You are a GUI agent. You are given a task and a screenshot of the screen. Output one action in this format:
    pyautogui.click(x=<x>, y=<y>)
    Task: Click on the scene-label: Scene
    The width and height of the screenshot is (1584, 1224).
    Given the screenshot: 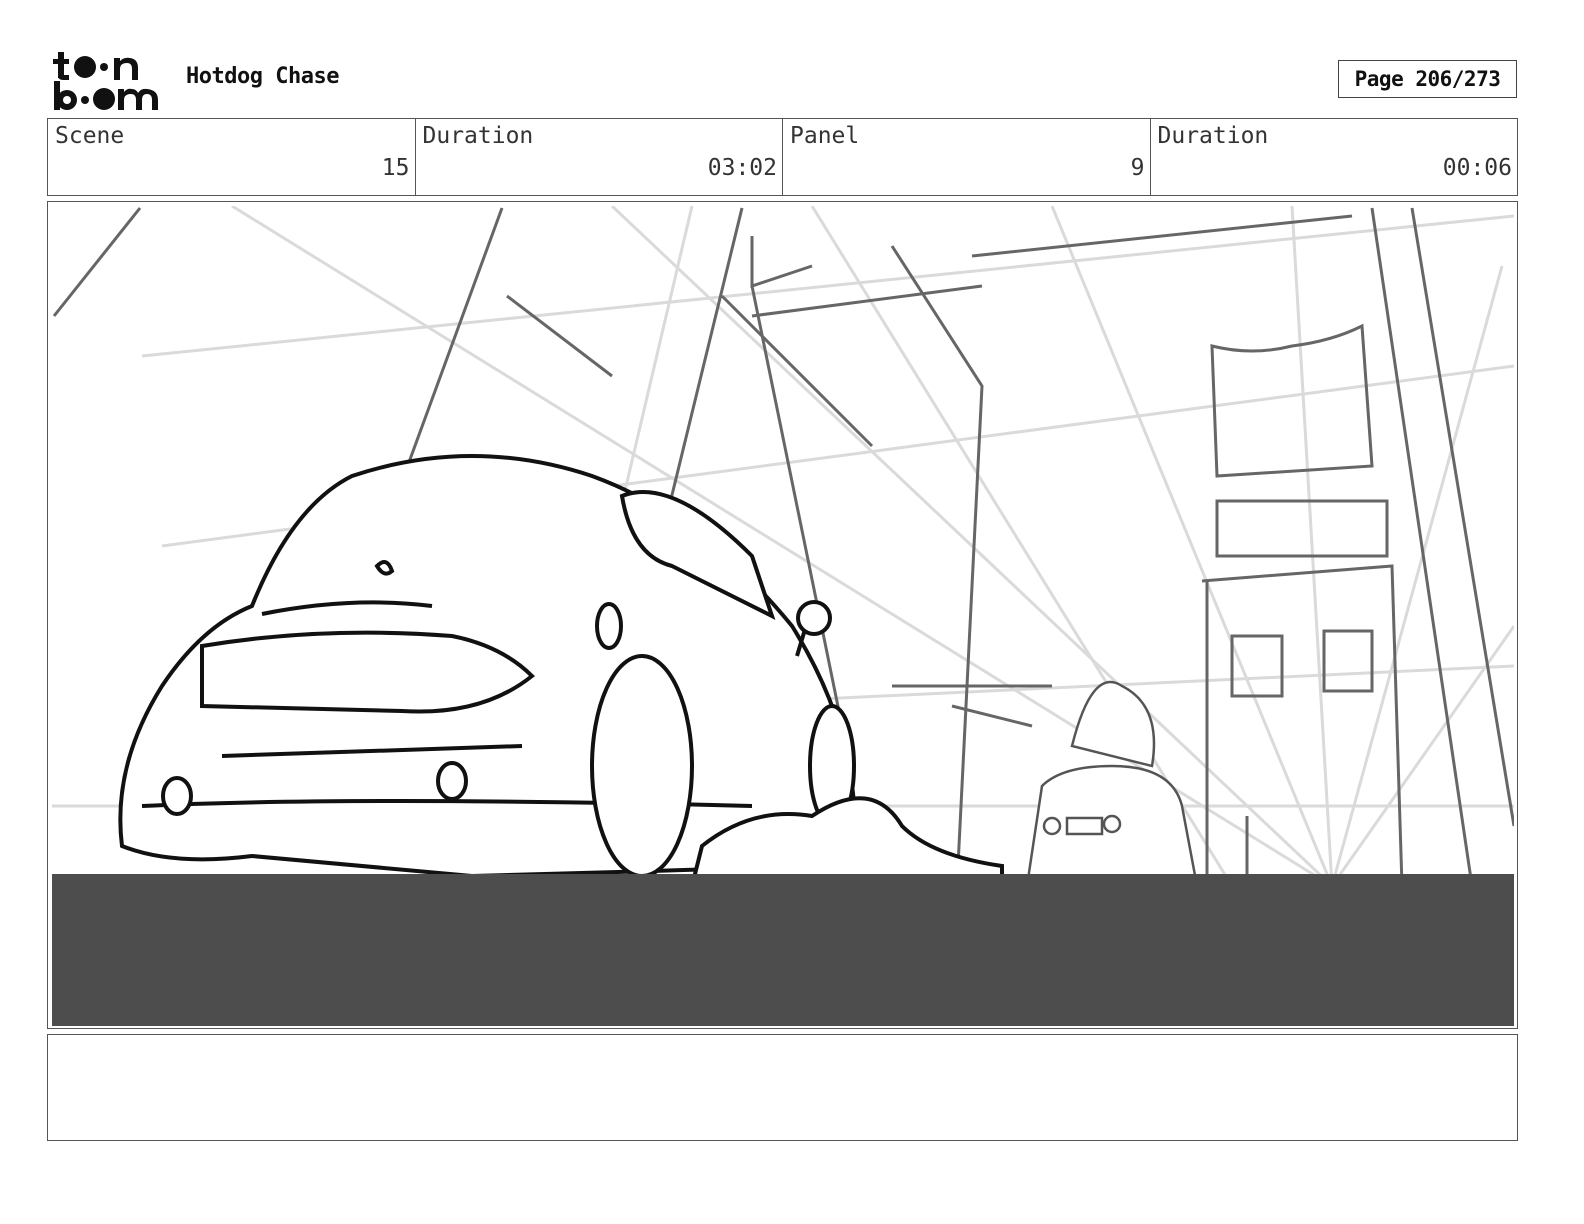 What is the action you would take?
    pyautogui.click(x=90, y=136)
    